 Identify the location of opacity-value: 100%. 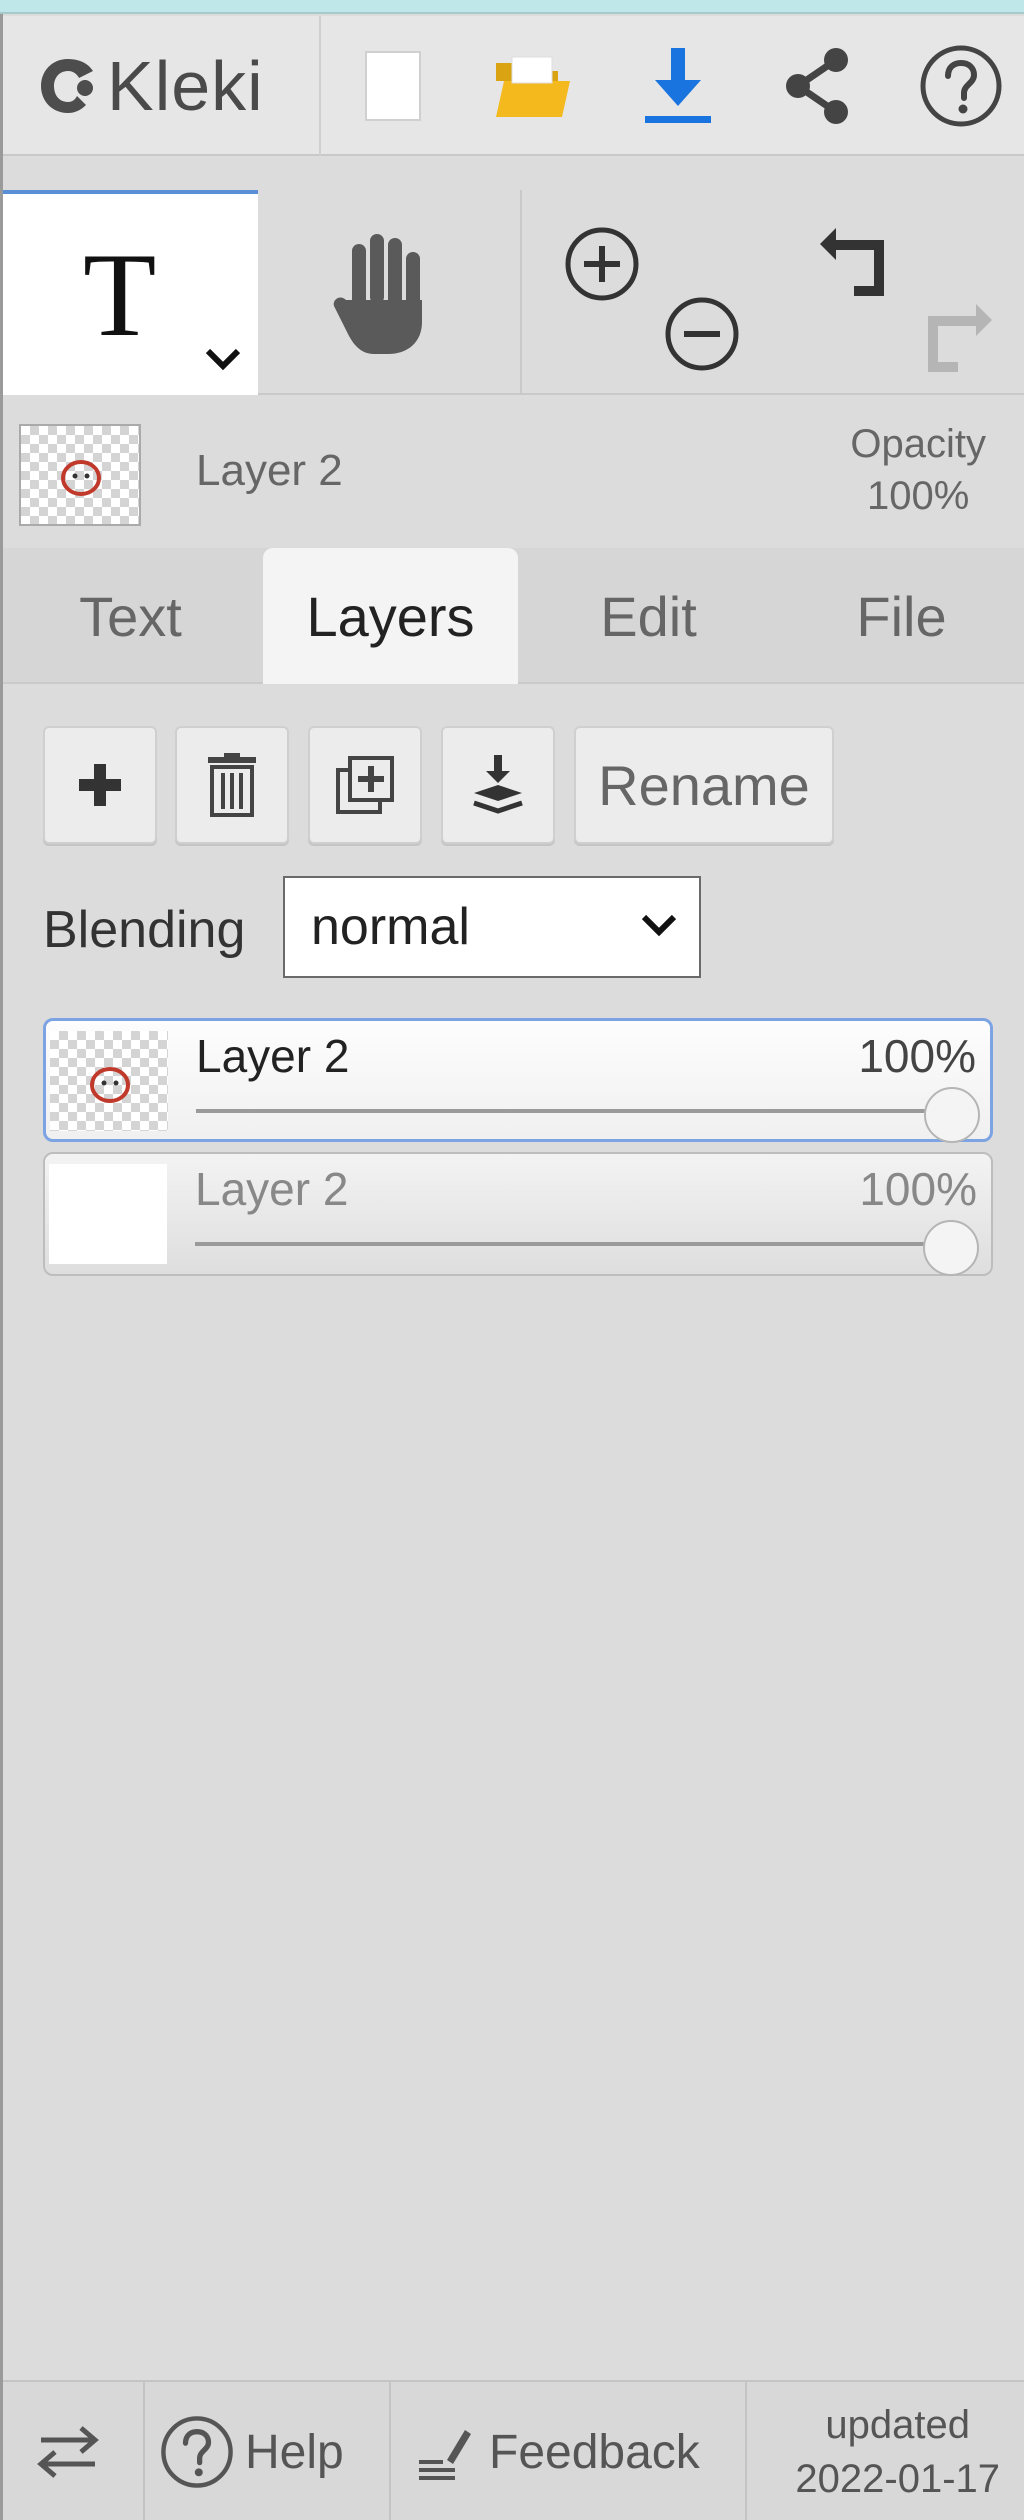
(918, 496).